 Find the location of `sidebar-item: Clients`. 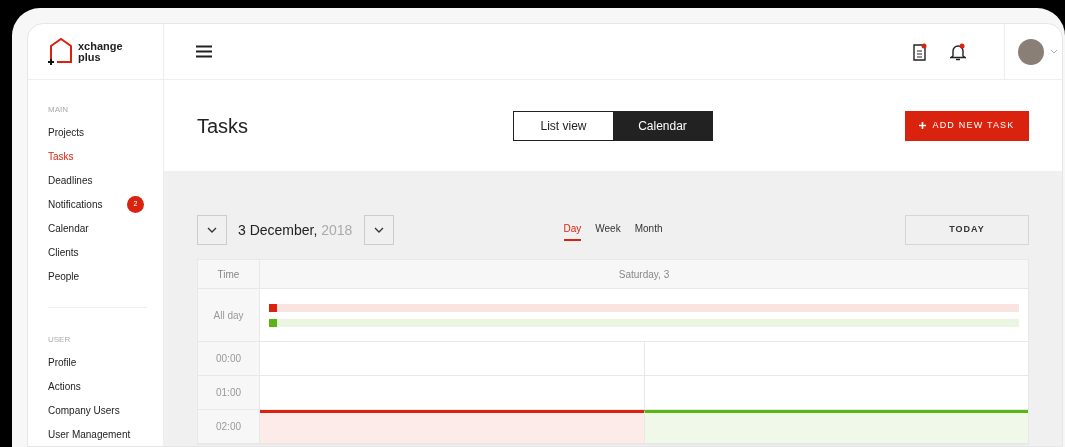

sidebar-item: Clients is located at coordinates (63, 252).